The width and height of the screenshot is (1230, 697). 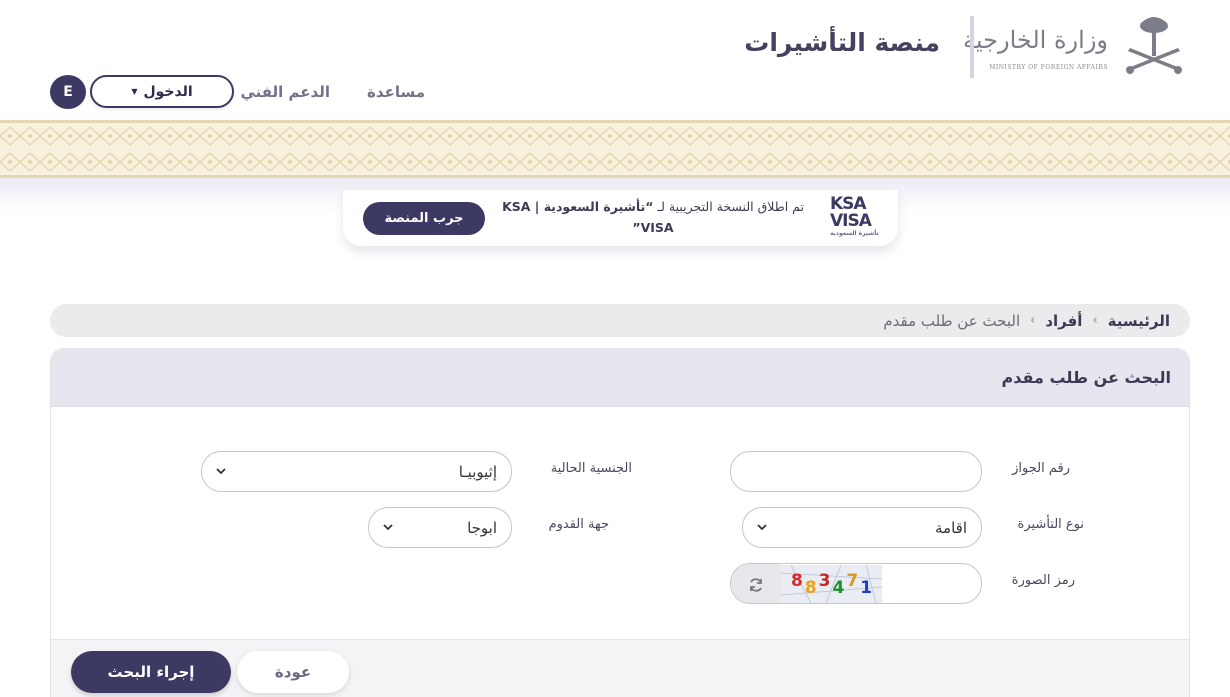 I want to click on caret-down-icon: ▼, so click(x=134, y=91).